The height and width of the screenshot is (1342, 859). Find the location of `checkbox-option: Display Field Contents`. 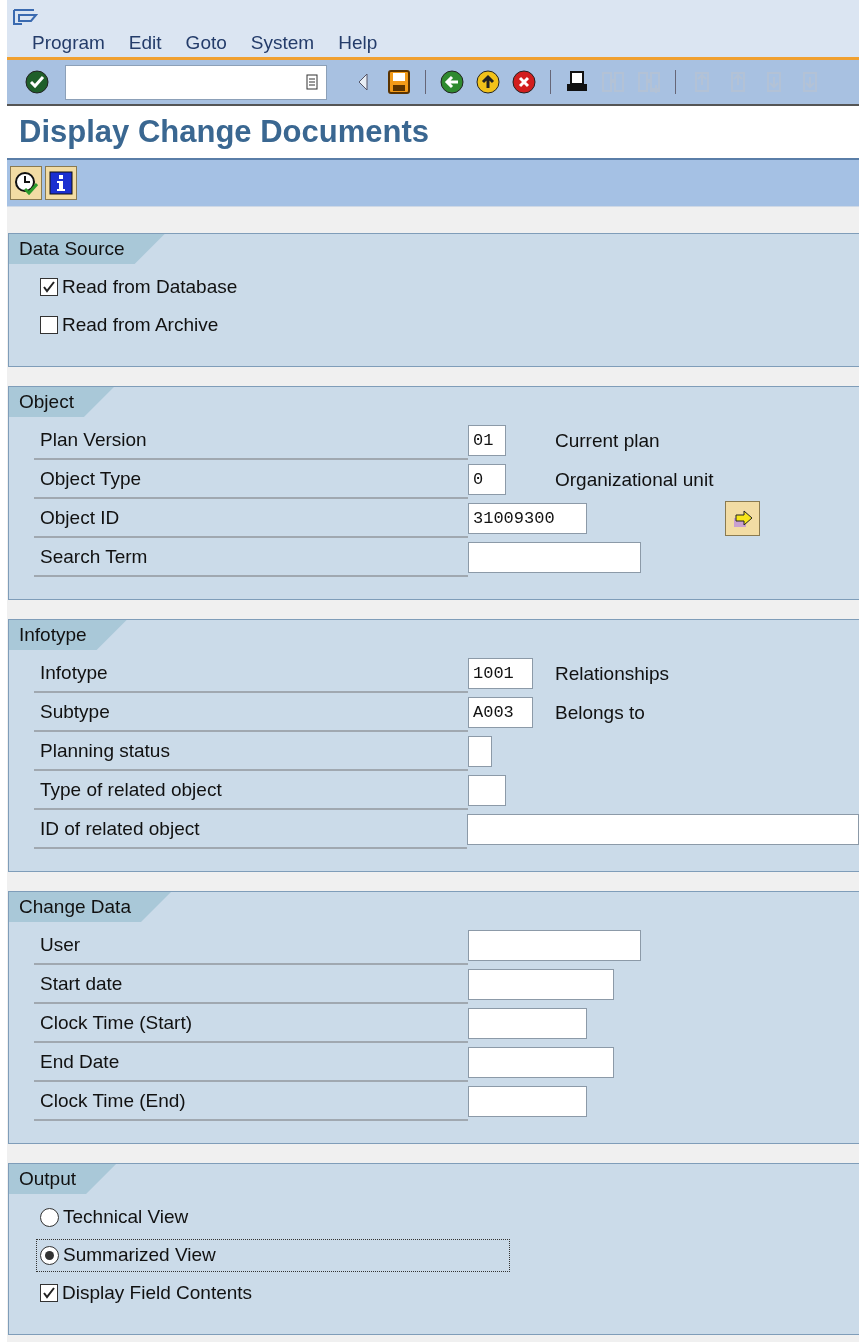

checkbox-option: Display Field Contents is located at coordinates (145, 1293).